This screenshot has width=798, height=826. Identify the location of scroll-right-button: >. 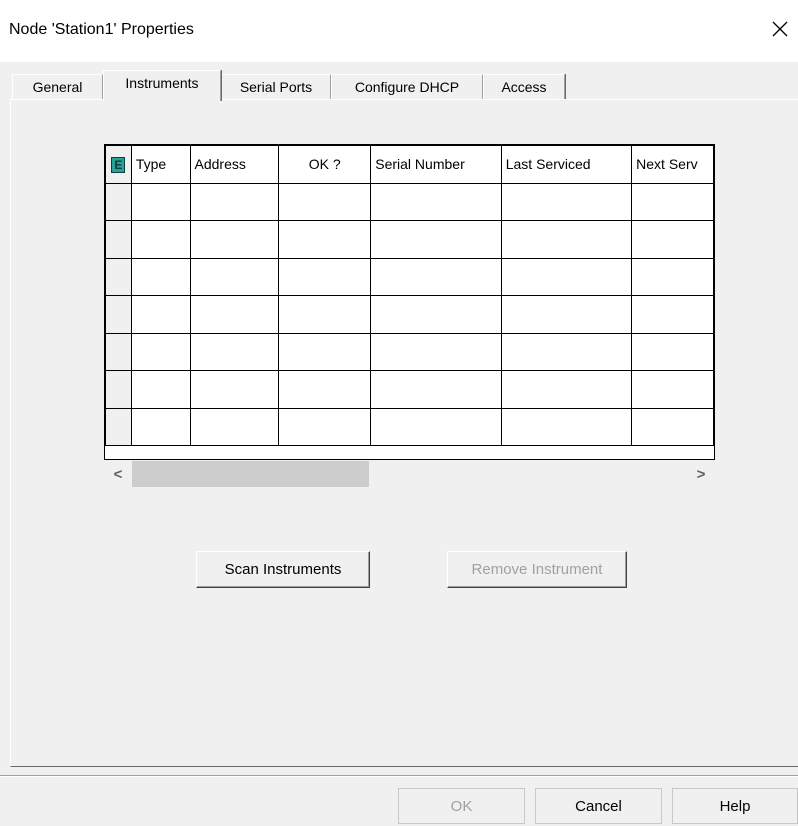
(701, 474).